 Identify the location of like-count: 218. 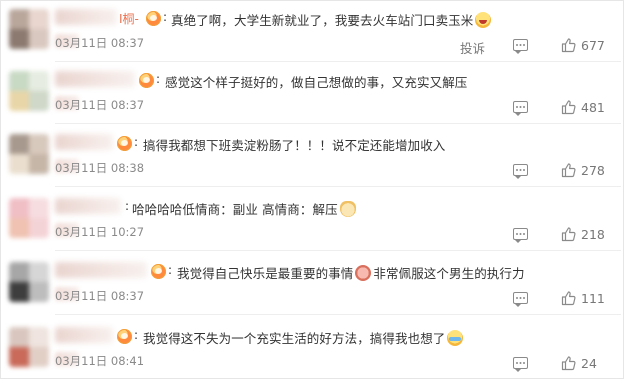
(593, 234).